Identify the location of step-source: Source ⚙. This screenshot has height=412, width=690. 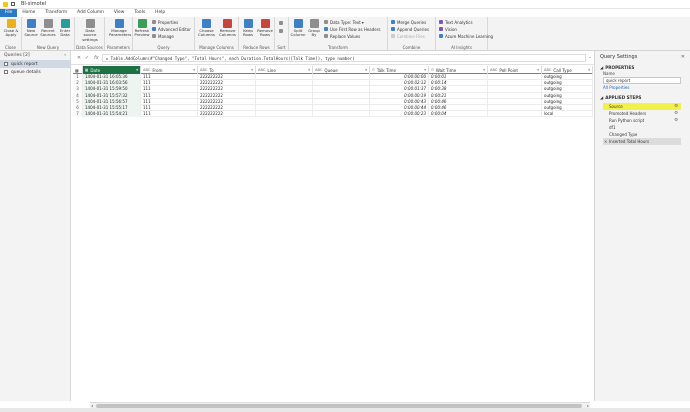
(642, 106).